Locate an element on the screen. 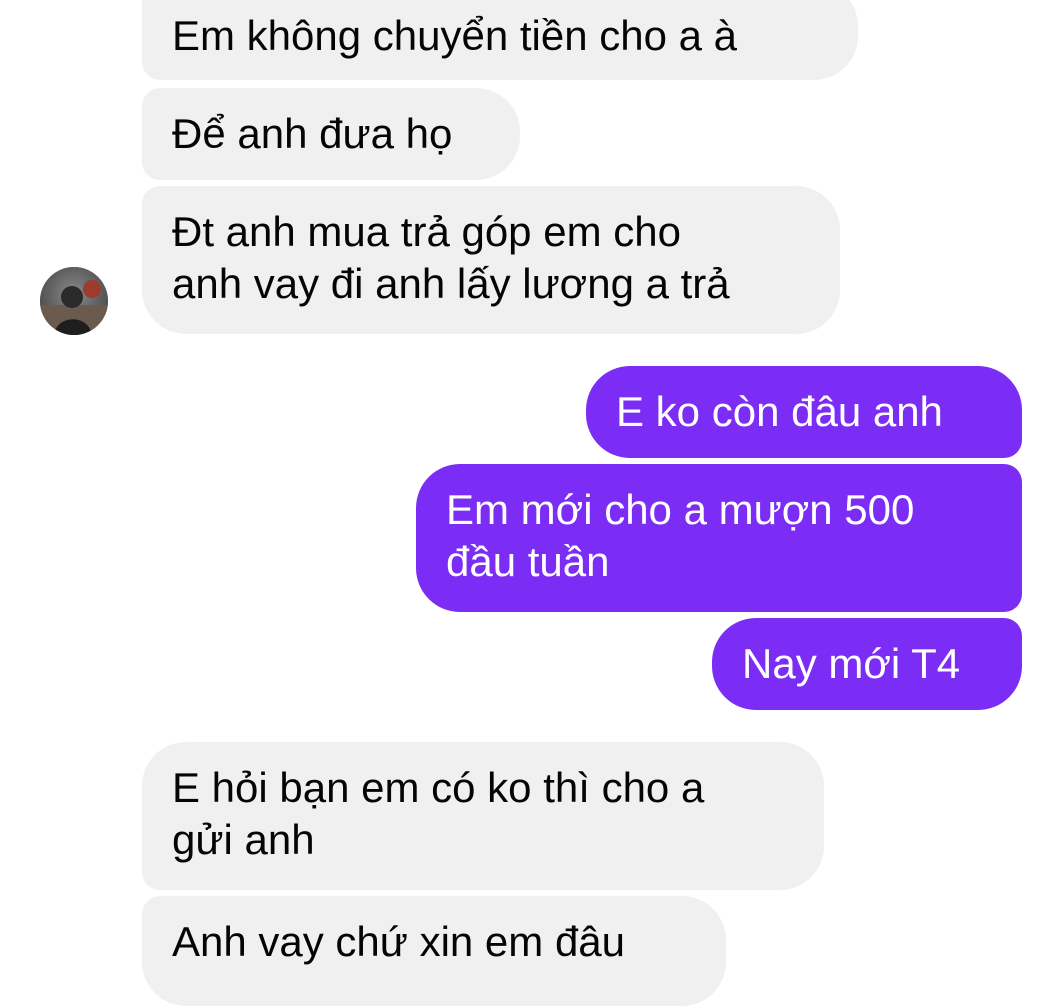 The height and width of the screenshot is (1006, 1042). message-received-1: Em không chuyển tiền cho a à is located at coordinates (500, 40).